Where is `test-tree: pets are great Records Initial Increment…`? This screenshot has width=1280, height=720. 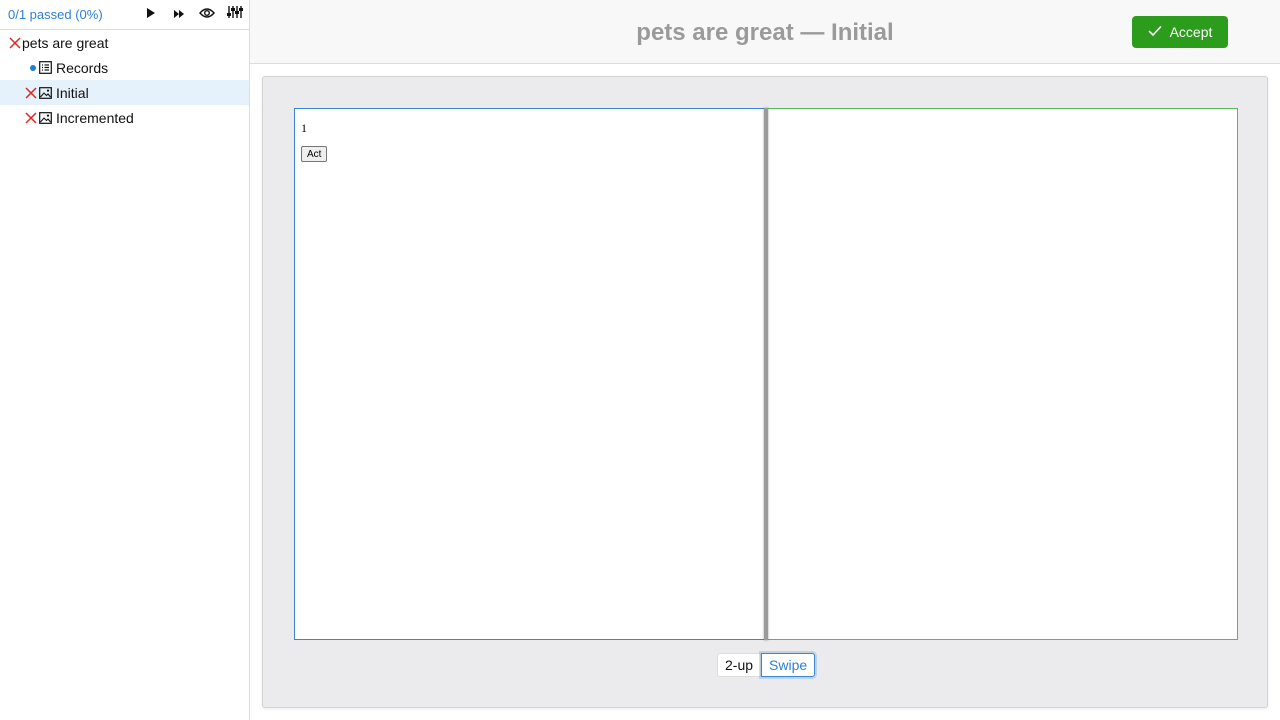 test-tree: pets are great Records Initial Increment… is located at coordinates (124, 80).